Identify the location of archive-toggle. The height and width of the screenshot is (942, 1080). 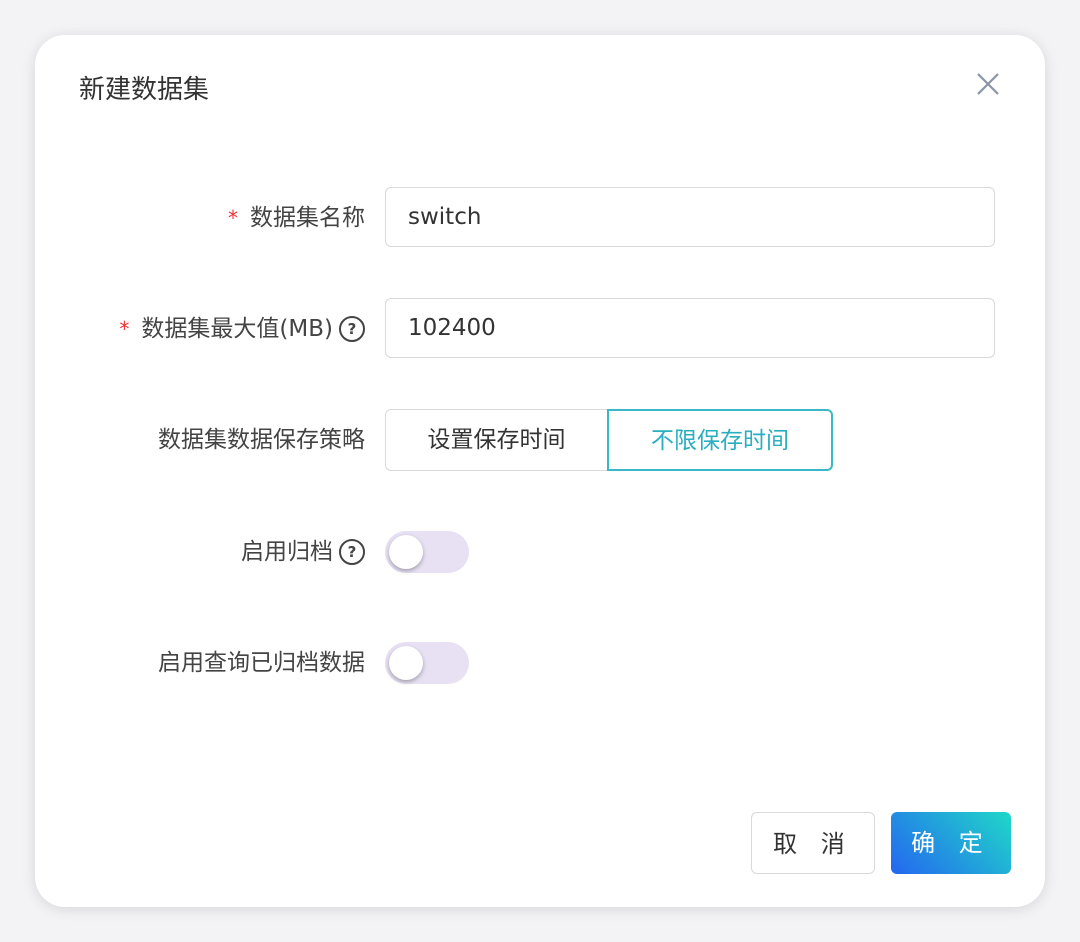
(427, 552).